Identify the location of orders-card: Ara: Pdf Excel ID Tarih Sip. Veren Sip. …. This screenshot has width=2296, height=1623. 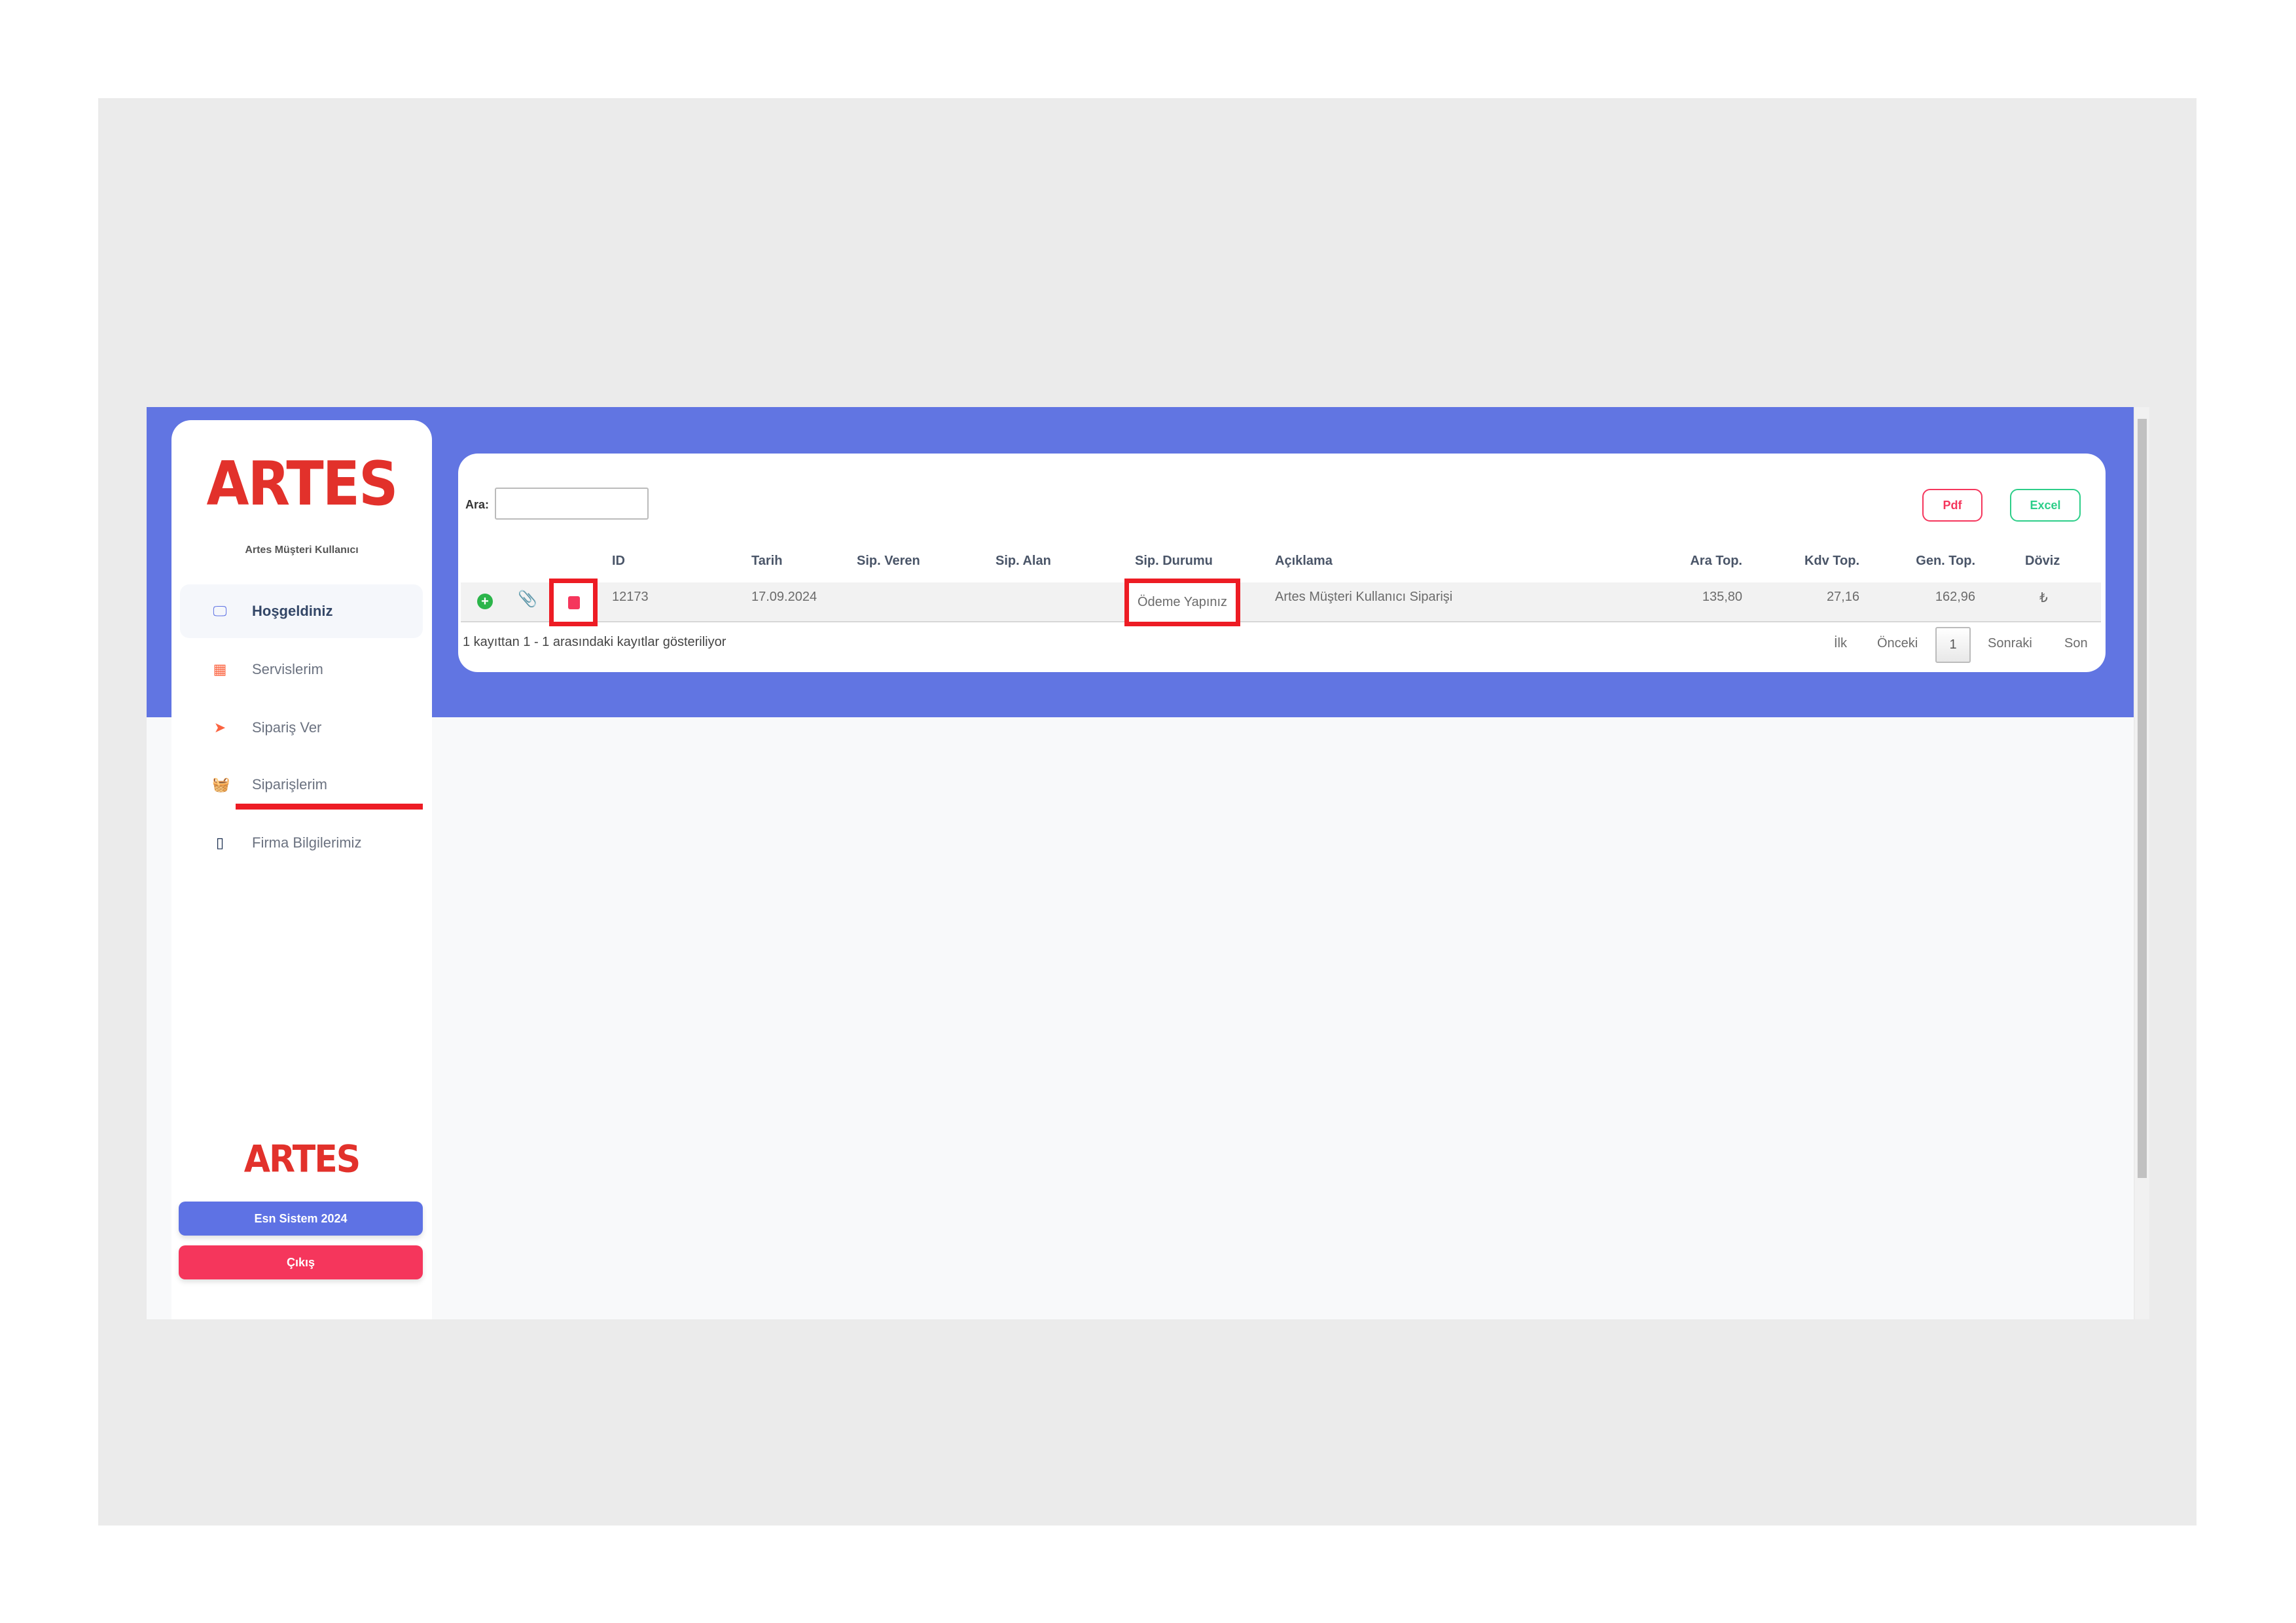
(1282, 563).